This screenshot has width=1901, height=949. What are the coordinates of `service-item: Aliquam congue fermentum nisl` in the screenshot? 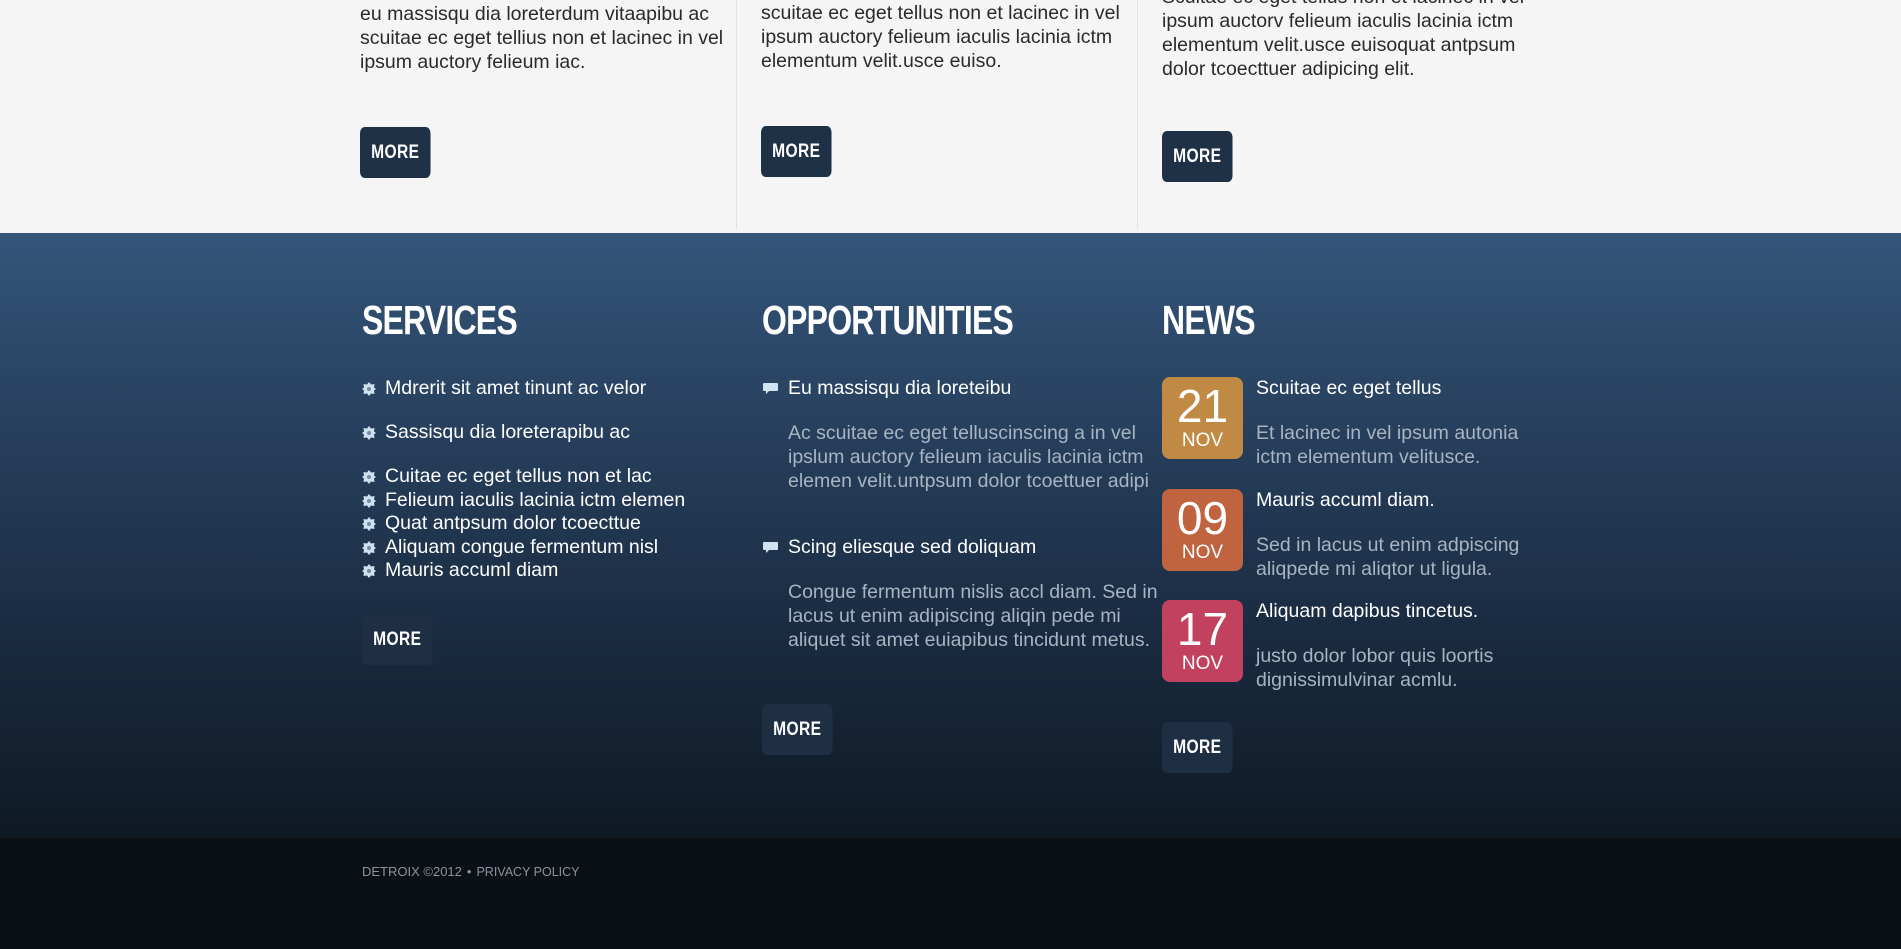 It's located at (510, 547).